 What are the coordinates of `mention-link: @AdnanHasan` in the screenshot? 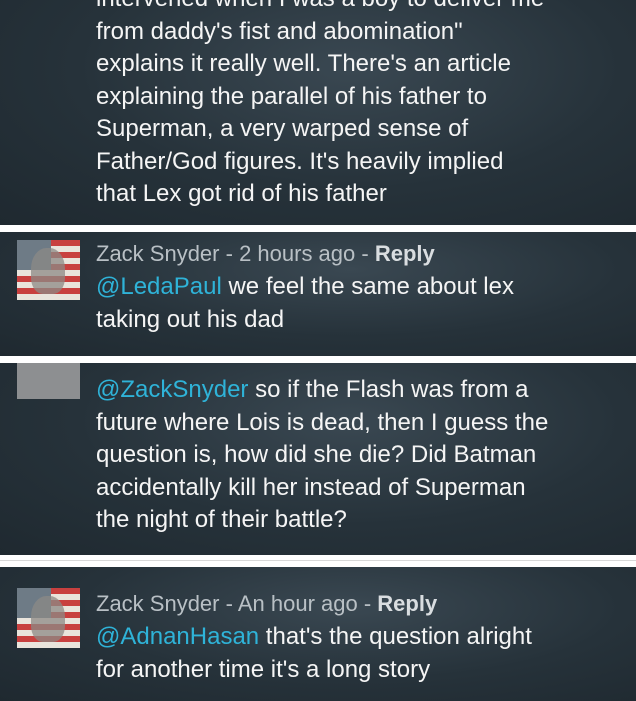 It's located at (177, 636).